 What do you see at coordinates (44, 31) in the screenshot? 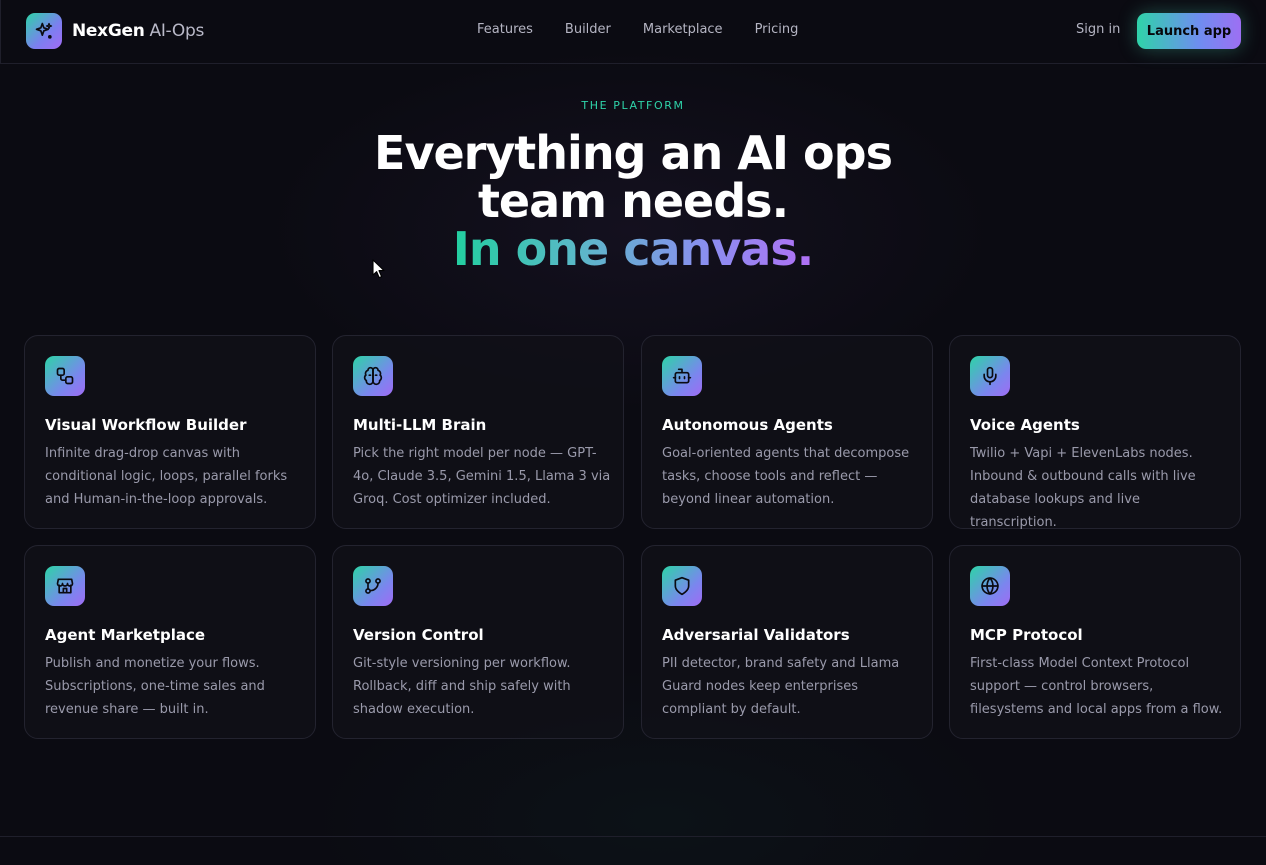
I see `sparkles-icon` at bounding box center [44, 31].